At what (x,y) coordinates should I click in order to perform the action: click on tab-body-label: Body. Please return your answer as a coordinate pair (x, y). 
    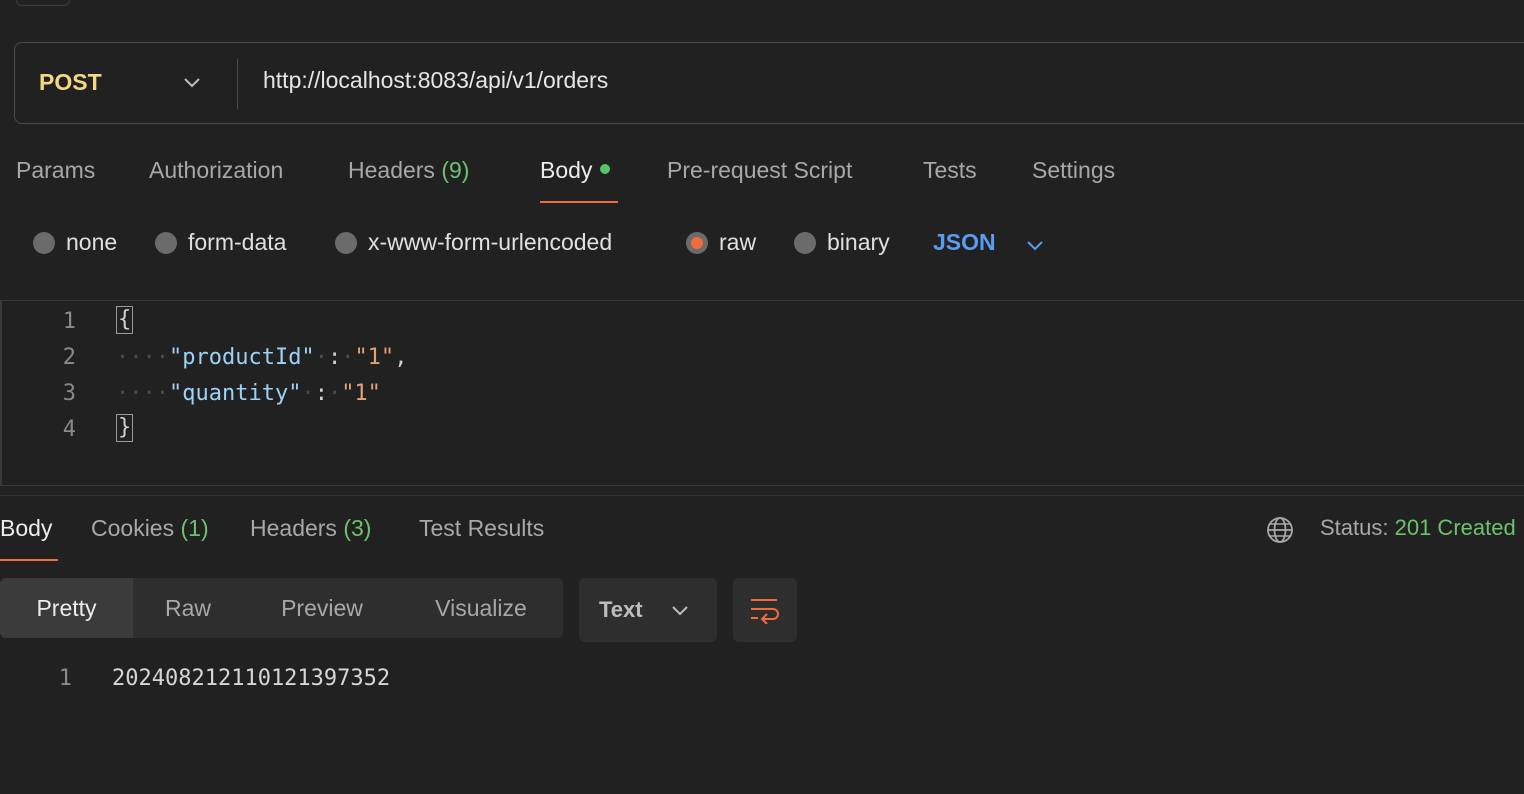
    Looking at the image, I should click on (566, 170).